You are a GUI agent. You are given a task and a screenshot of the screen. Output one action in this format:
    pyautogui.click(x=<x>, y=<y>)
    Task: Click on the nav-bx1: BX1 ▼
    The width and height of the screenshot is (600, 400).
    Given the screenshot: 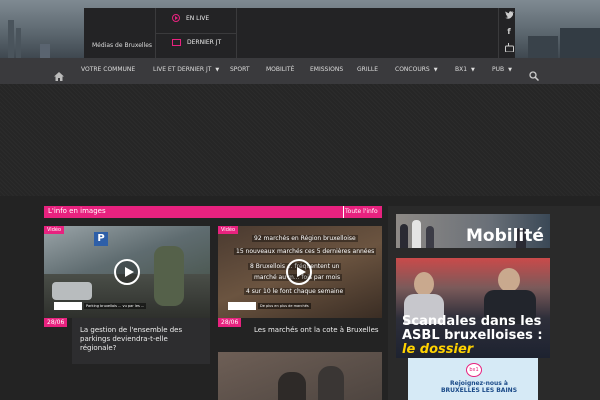 What is the action you would take?
    pyautogui.click(x=465, y=69)
    